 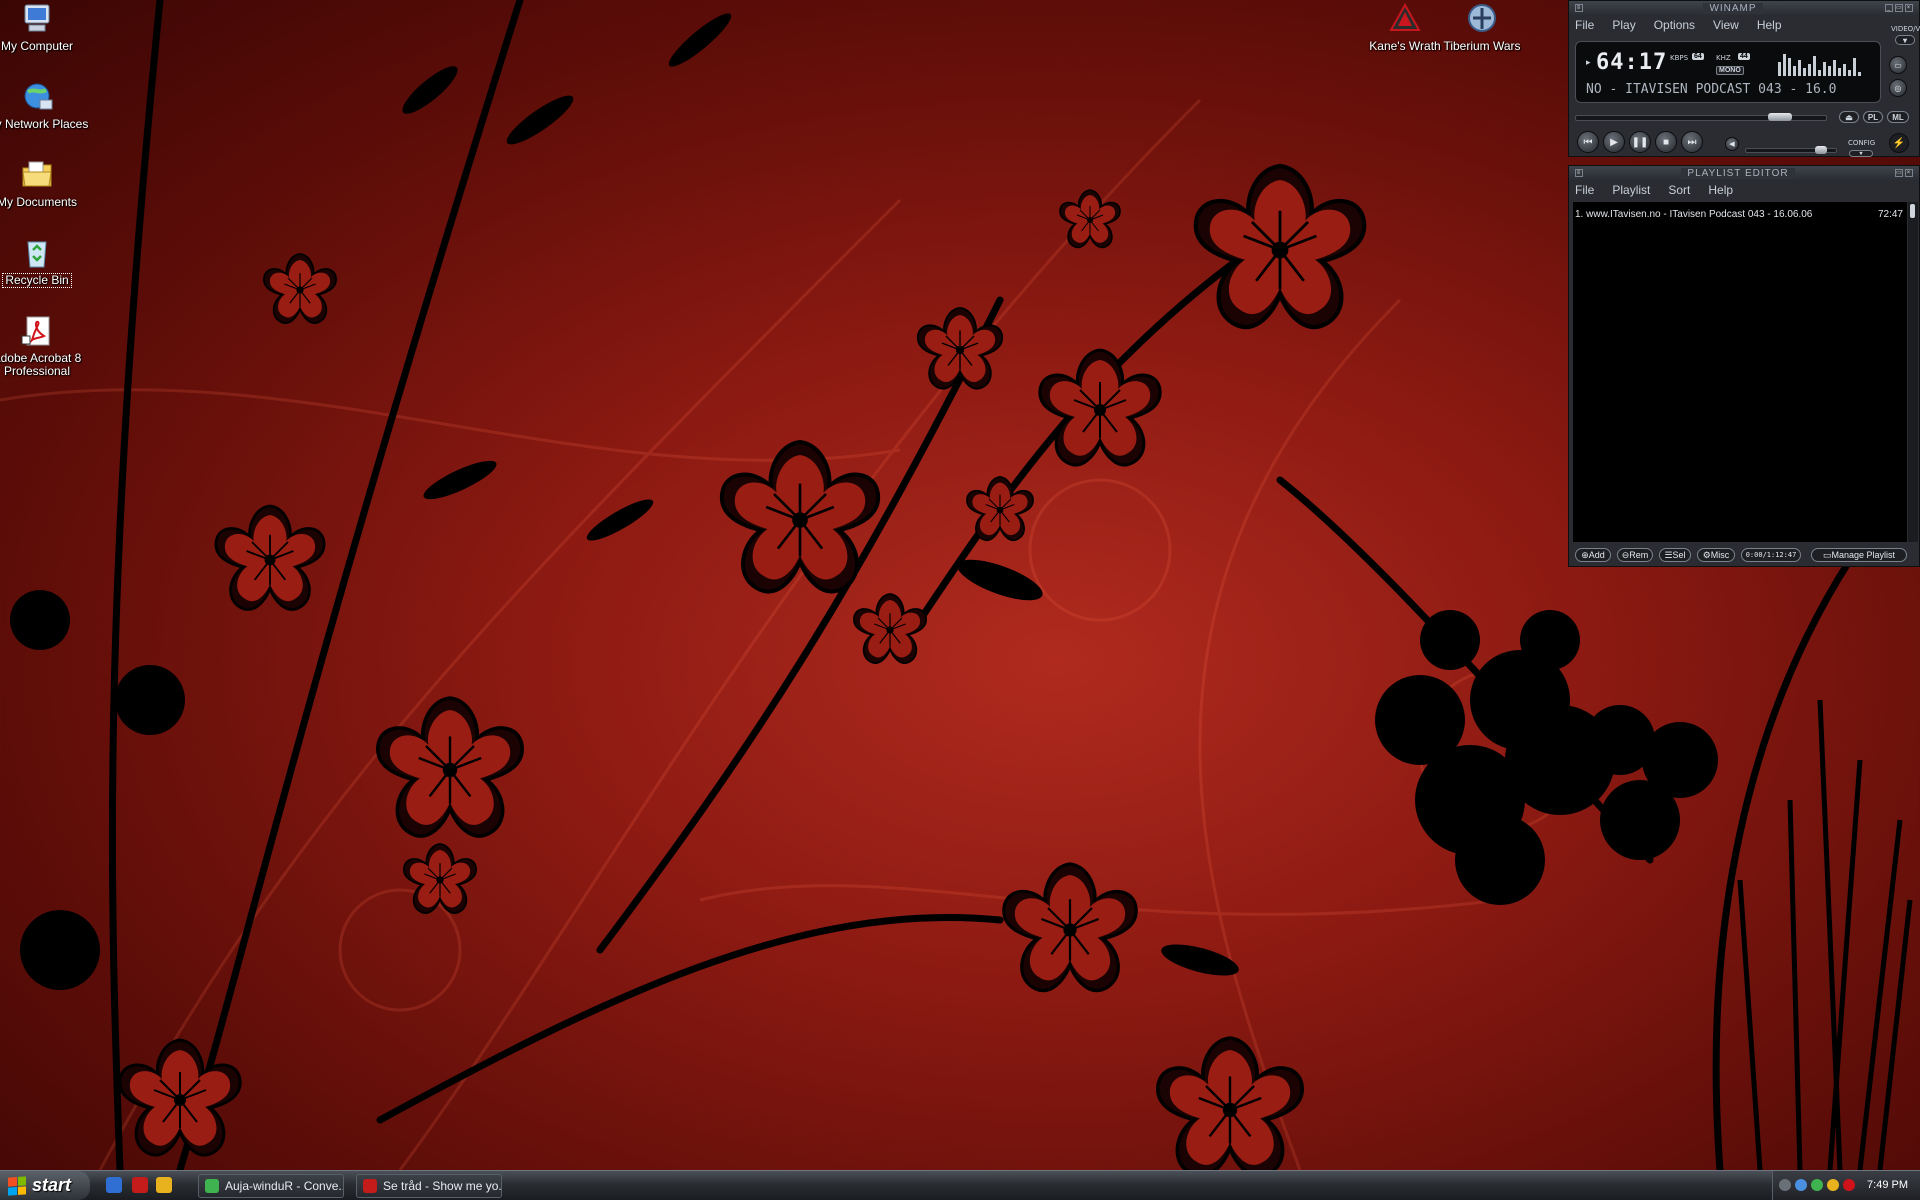 I want to click on winamp-title: WINAMP, so click(x=1733, y=8).